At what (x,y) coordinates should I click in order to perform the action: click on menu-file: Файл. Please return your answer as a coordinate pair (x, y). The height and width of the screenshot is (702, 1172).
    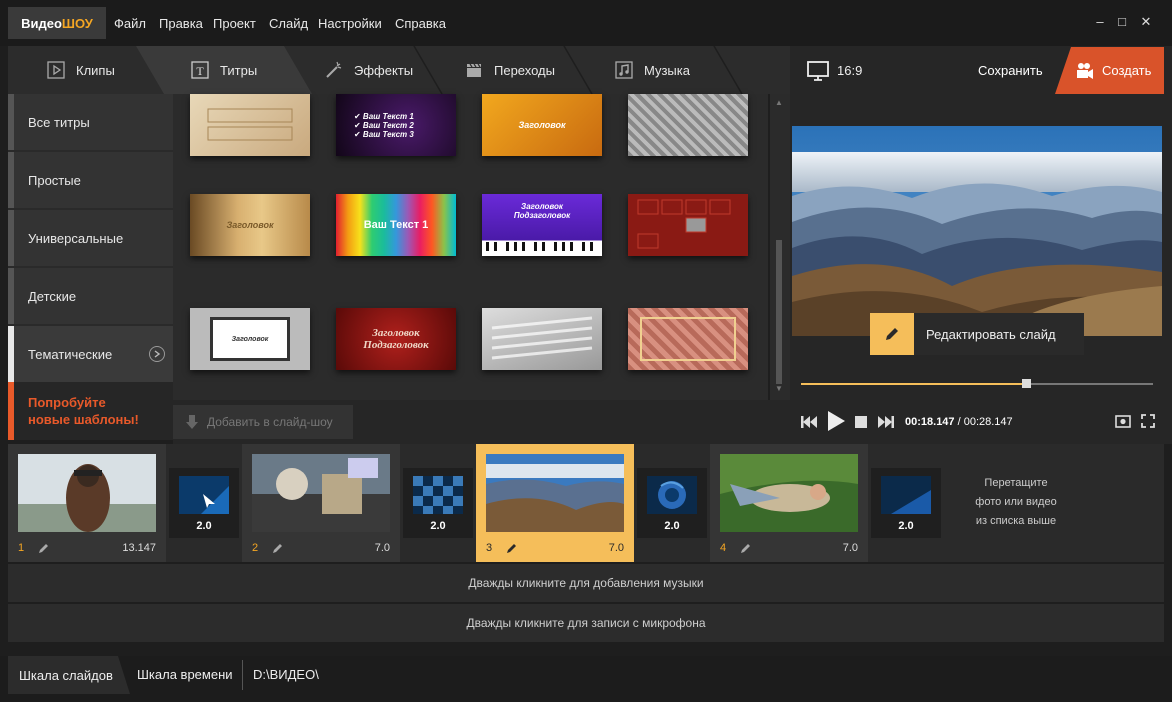
    Looking at the image, I should click on (130, 23).